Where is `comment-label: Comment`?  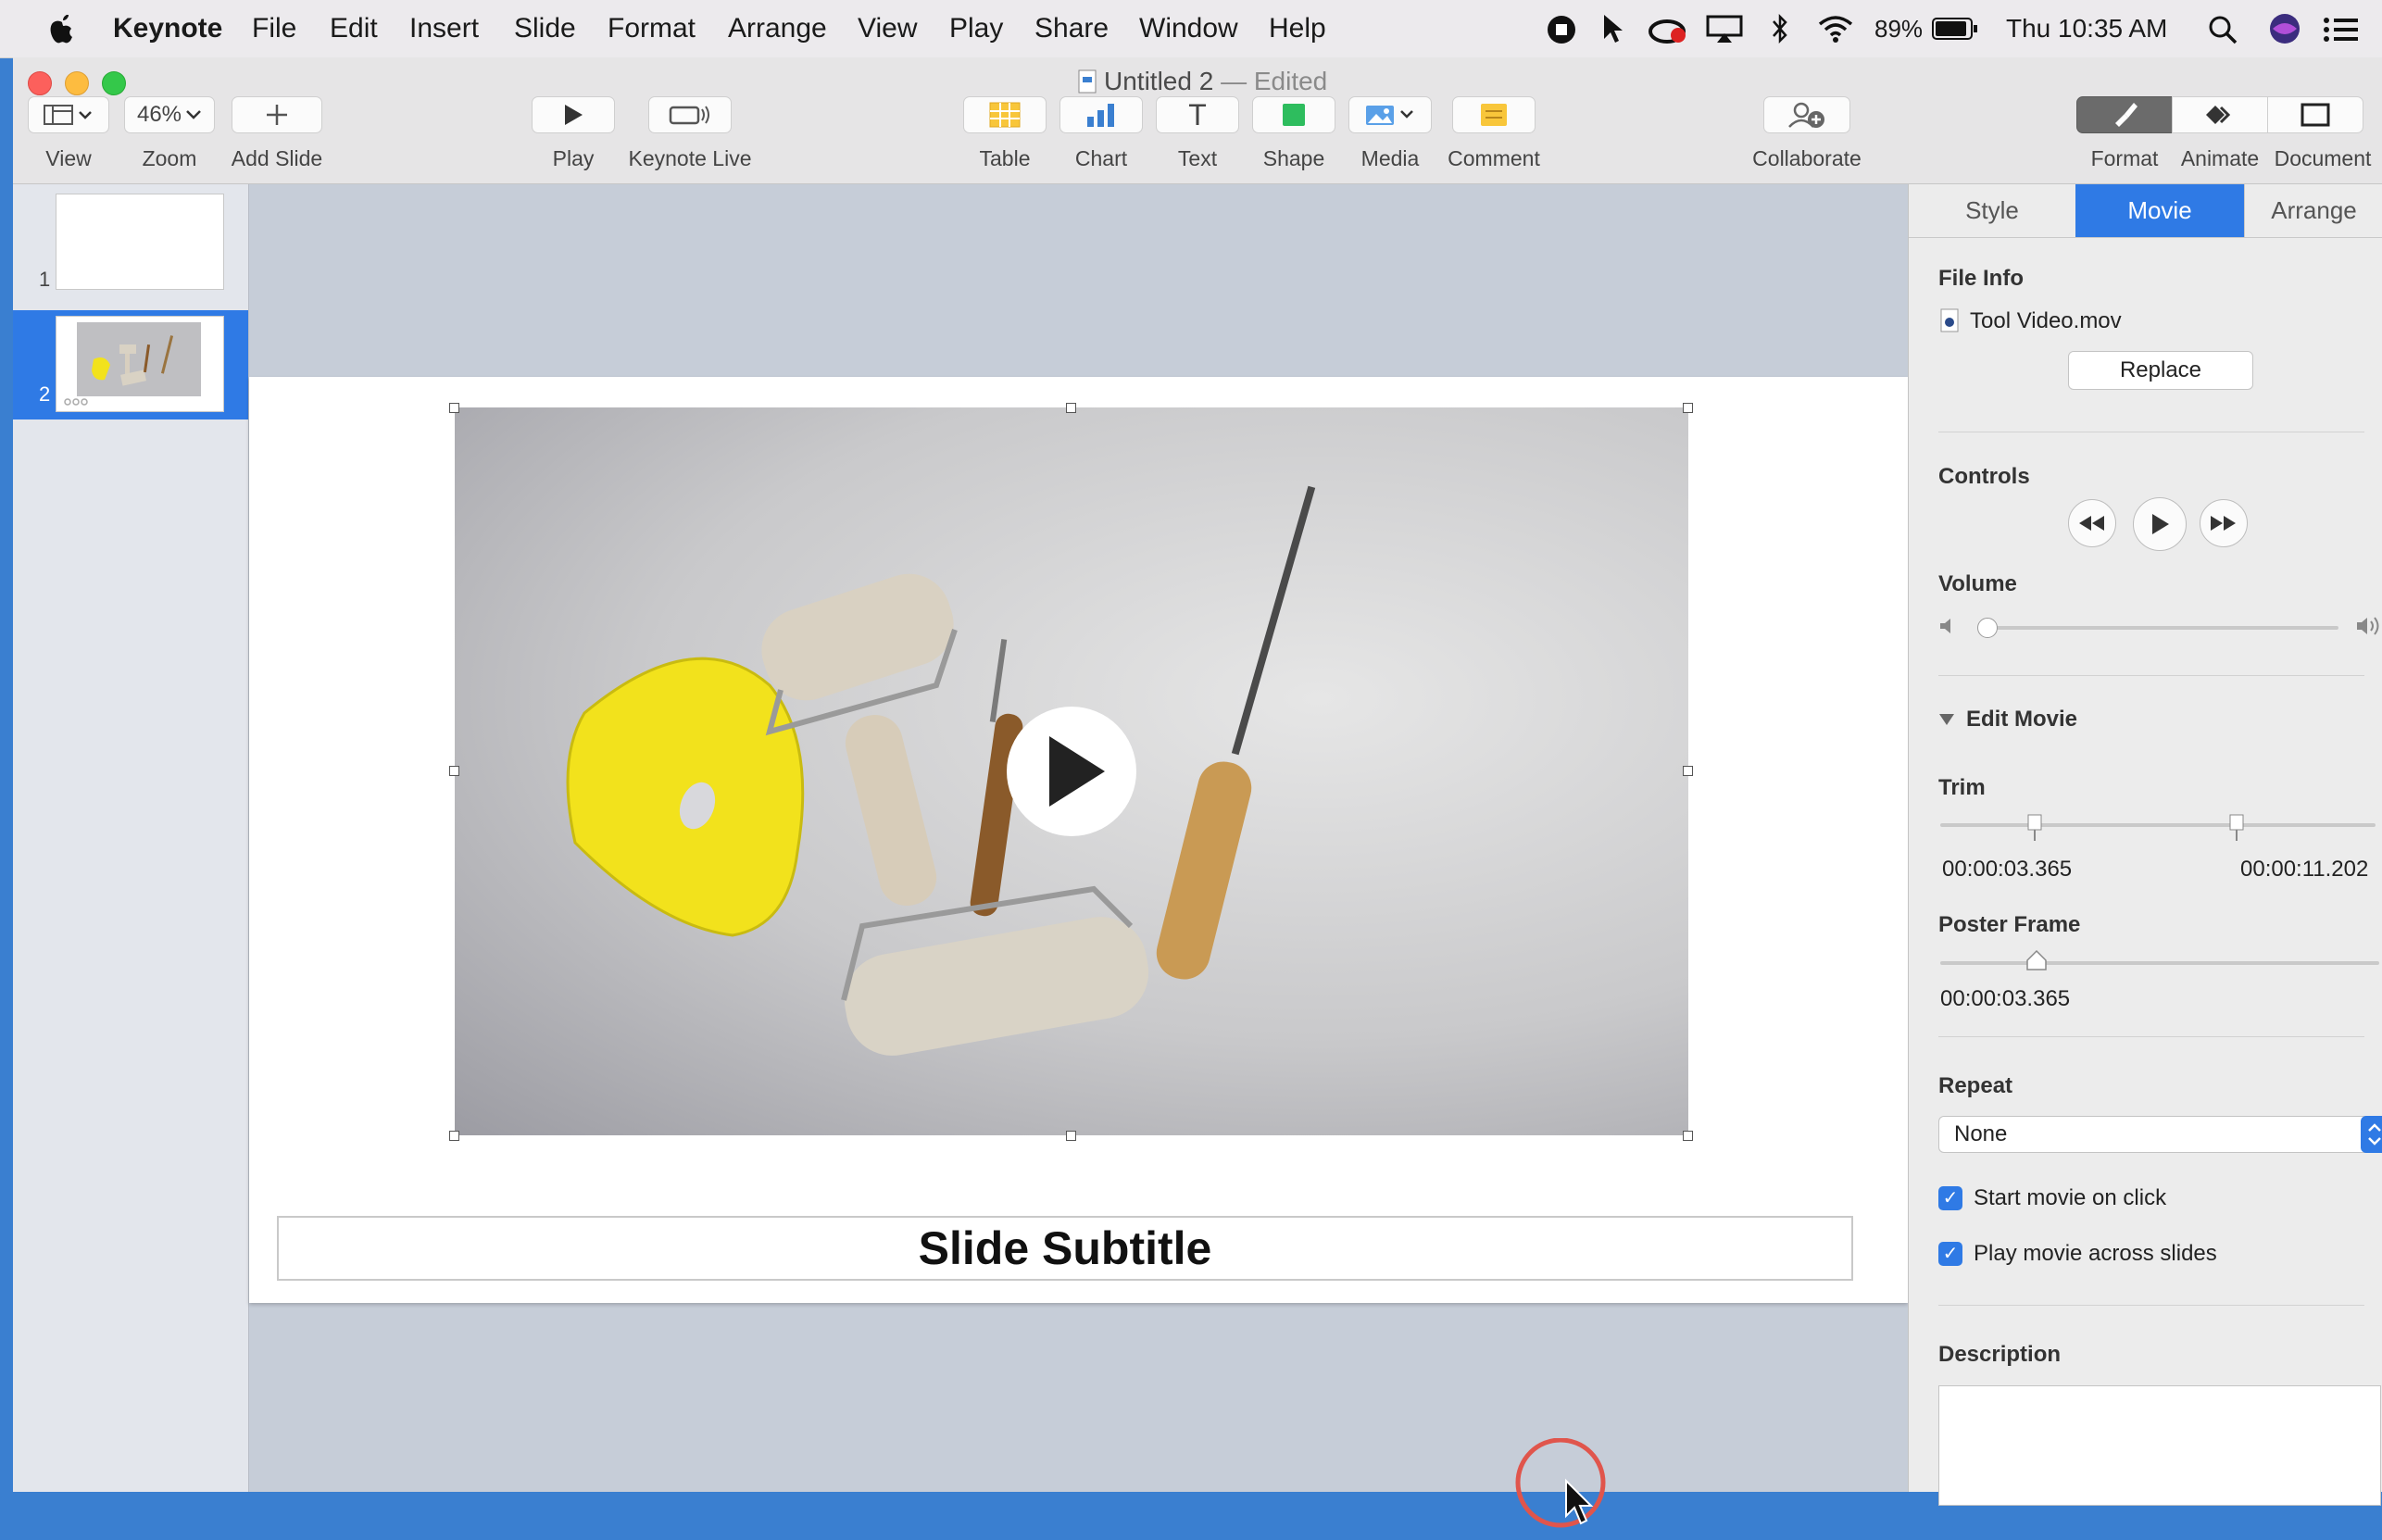
comment-label: Comment is located at coordinates (1494, 158).